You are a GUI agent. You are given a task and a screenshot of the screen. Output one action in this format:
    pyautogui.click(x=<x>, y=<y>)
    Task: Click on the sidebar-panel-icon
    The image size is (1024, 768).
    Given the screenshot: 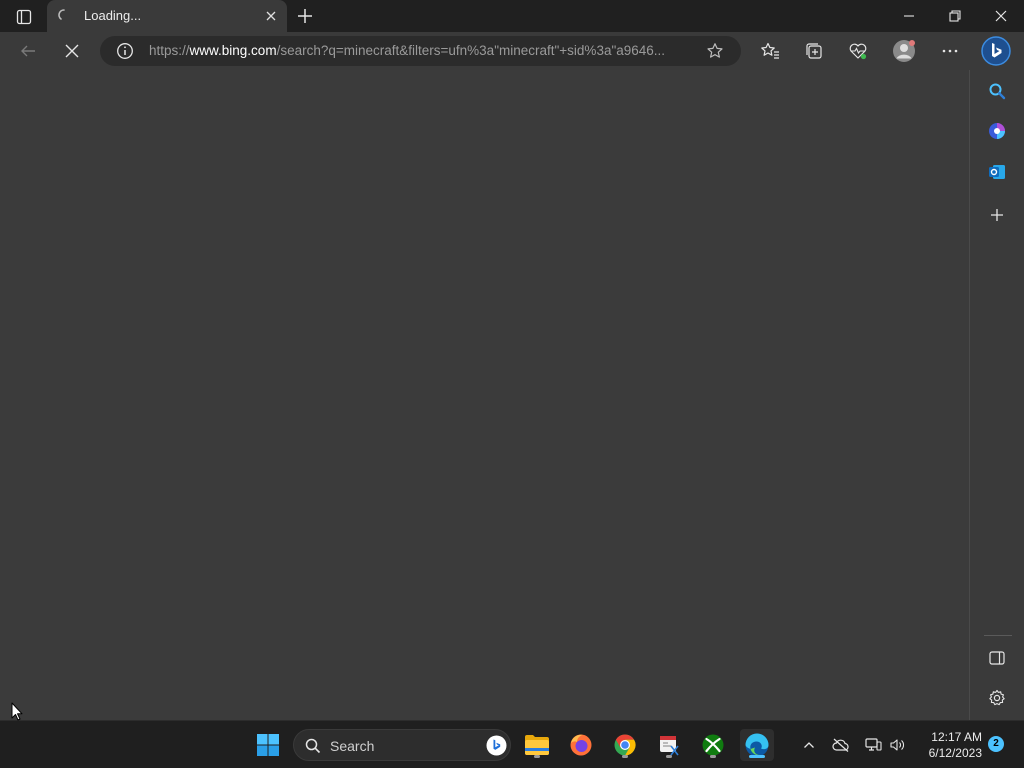 What is the action you would take?
    pyautogui.click(x=997, y=658)
    